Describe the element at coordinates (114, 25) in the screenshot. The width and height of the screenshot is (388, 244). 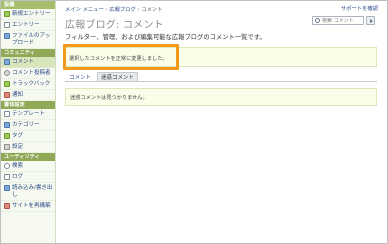
I see `page-title: 広報ブログ: コメント` at that location.